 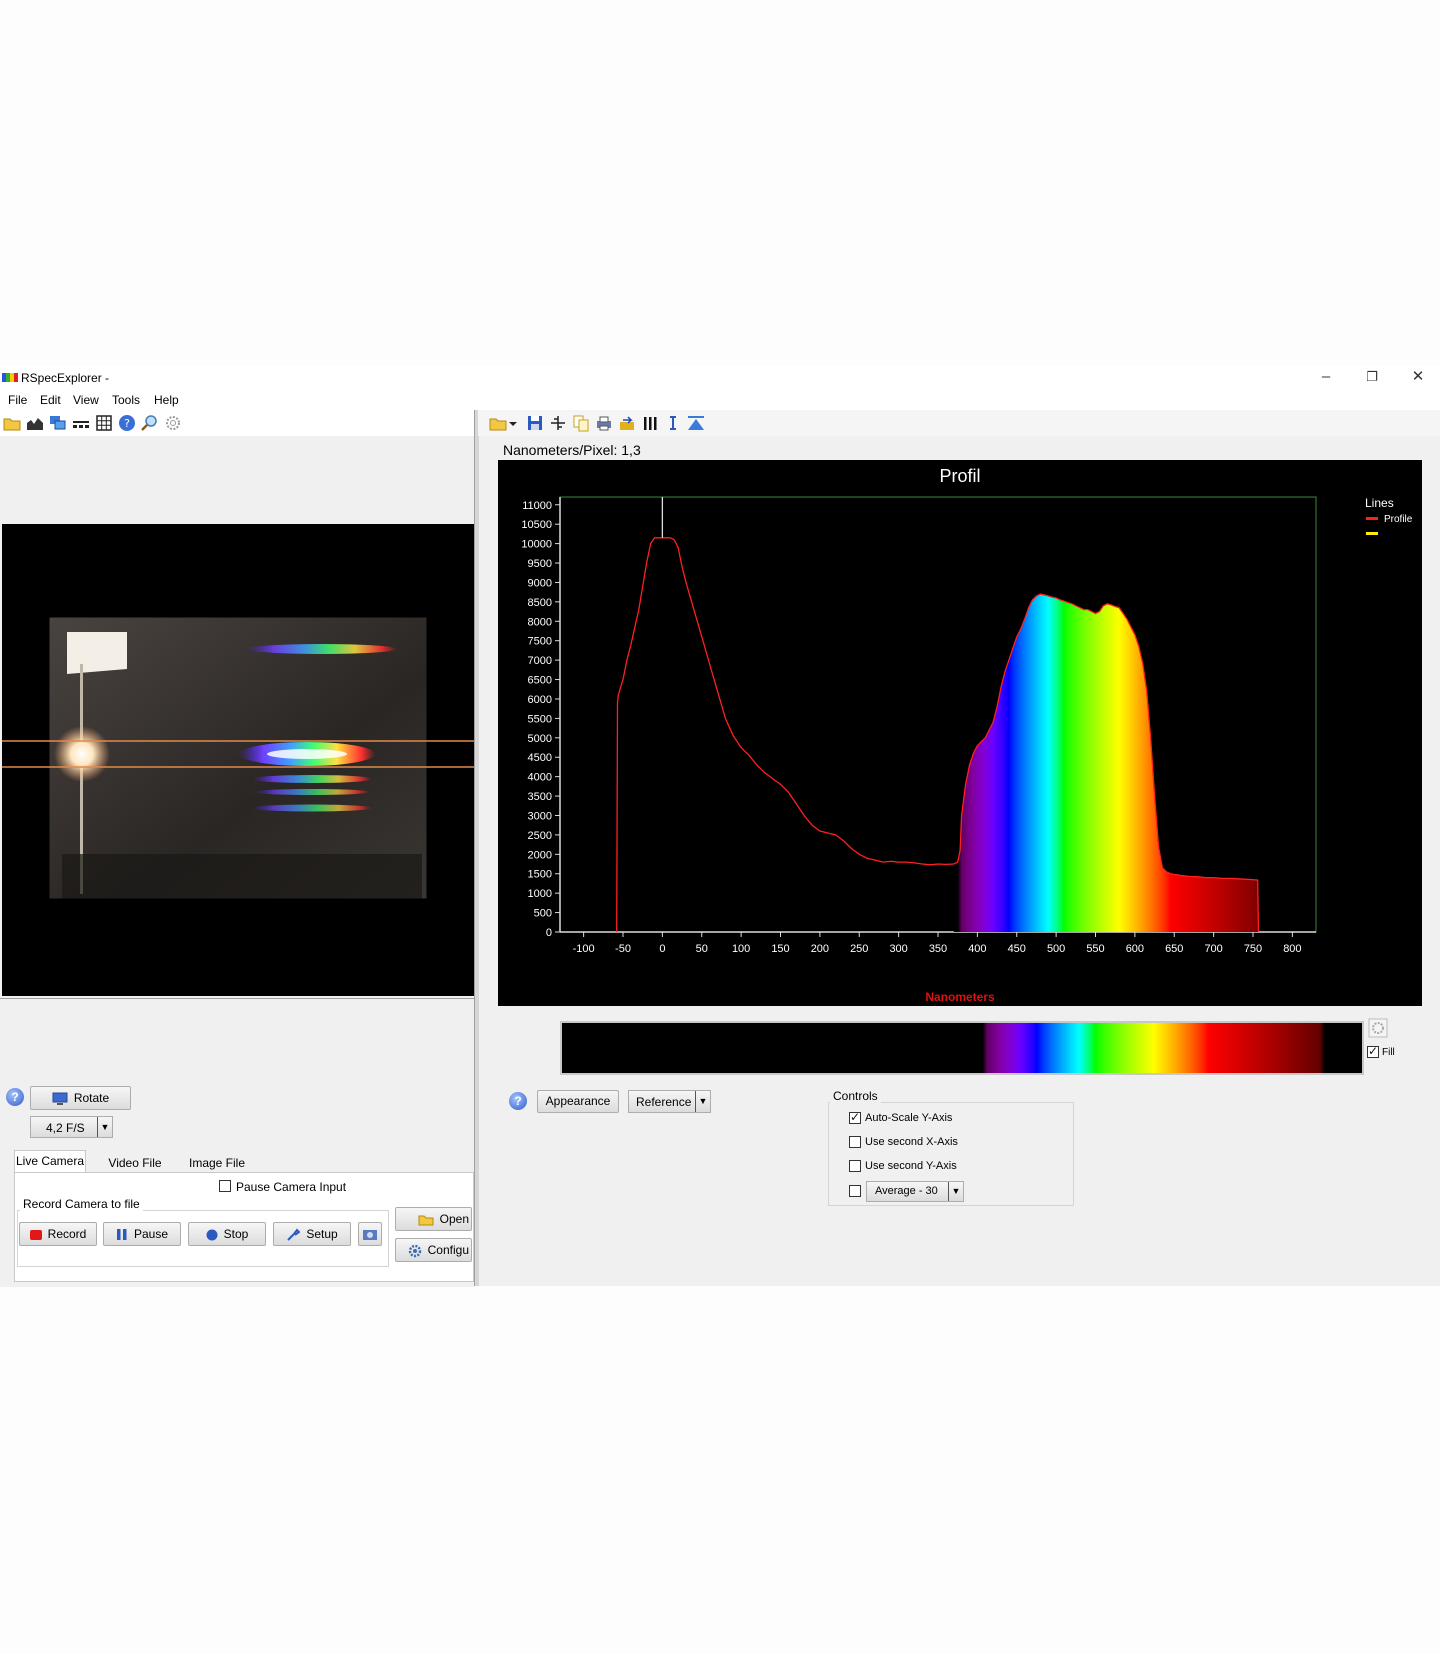 I want to click on setup-button: Setup, so click(x=312, y=1234).